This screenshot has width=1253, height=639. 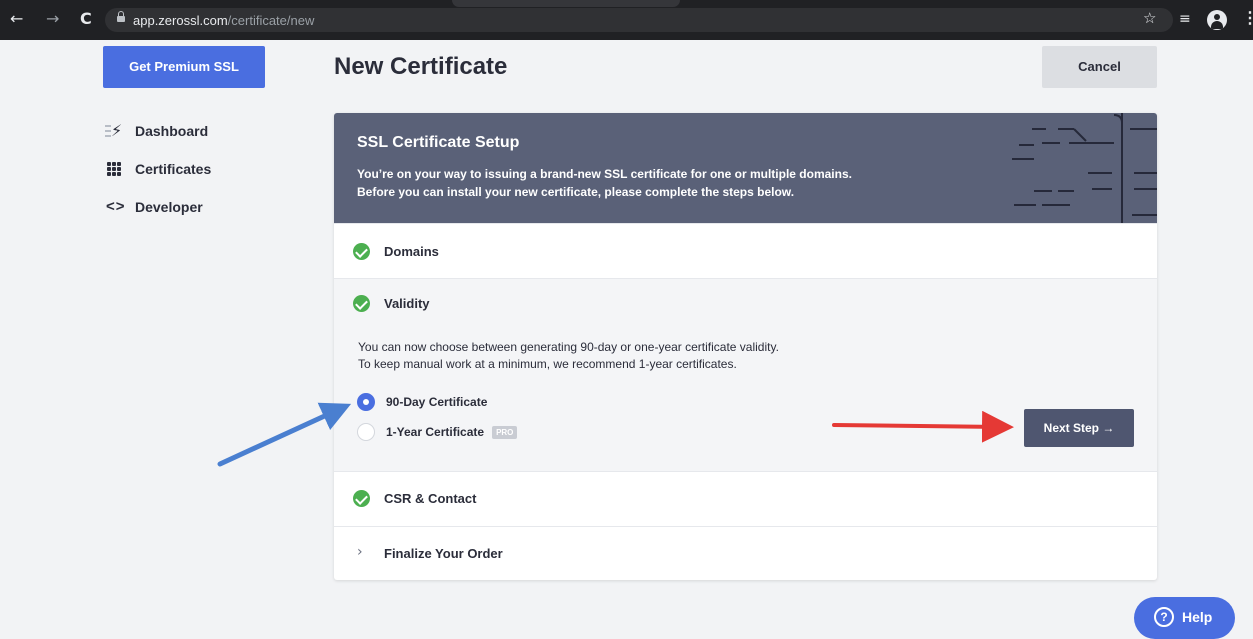 I want to click on profile-avatar-icon, so click(x=1217, y=20).